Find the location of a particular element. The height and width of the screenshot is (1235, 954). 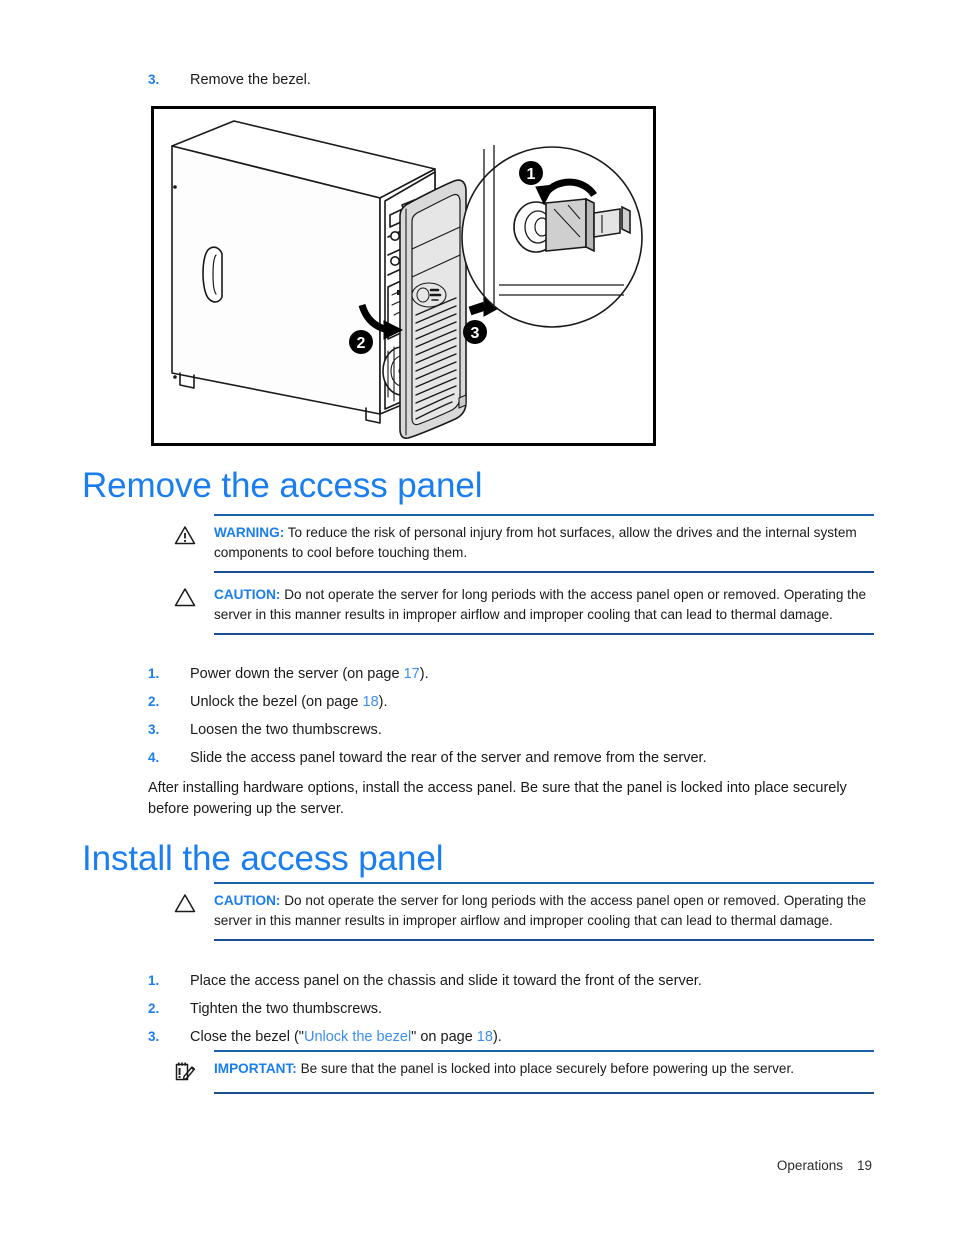

step-text: Remove the bezel. is located at coordinates (250, 80).